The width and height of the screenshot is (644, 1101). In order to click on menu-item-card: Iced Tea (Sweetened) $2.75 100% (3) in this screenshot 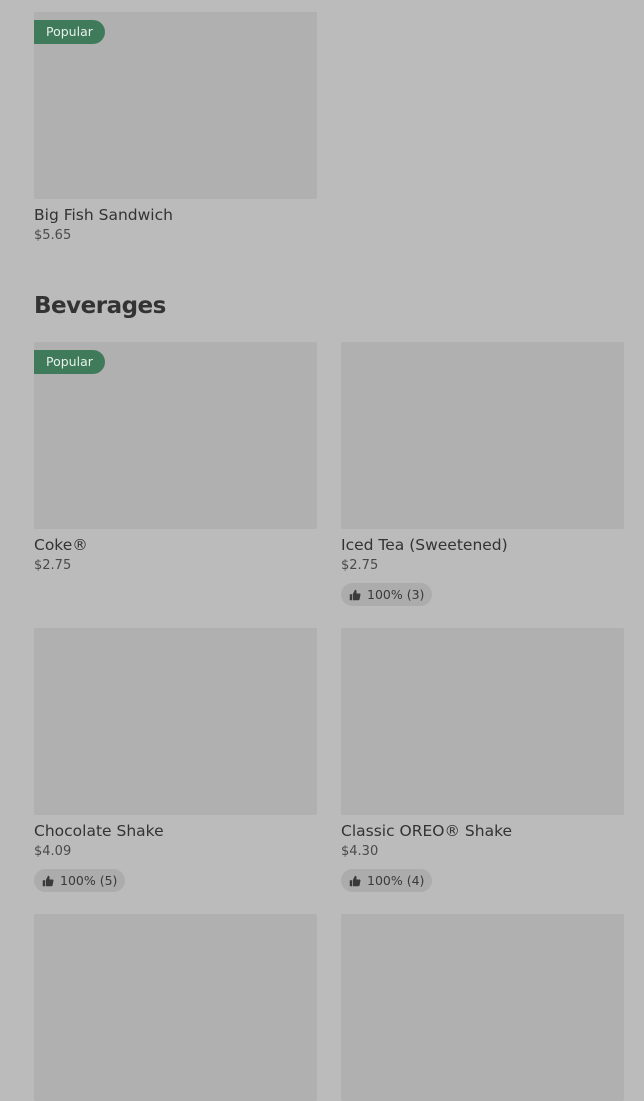, I will do `click(482, 474)`.